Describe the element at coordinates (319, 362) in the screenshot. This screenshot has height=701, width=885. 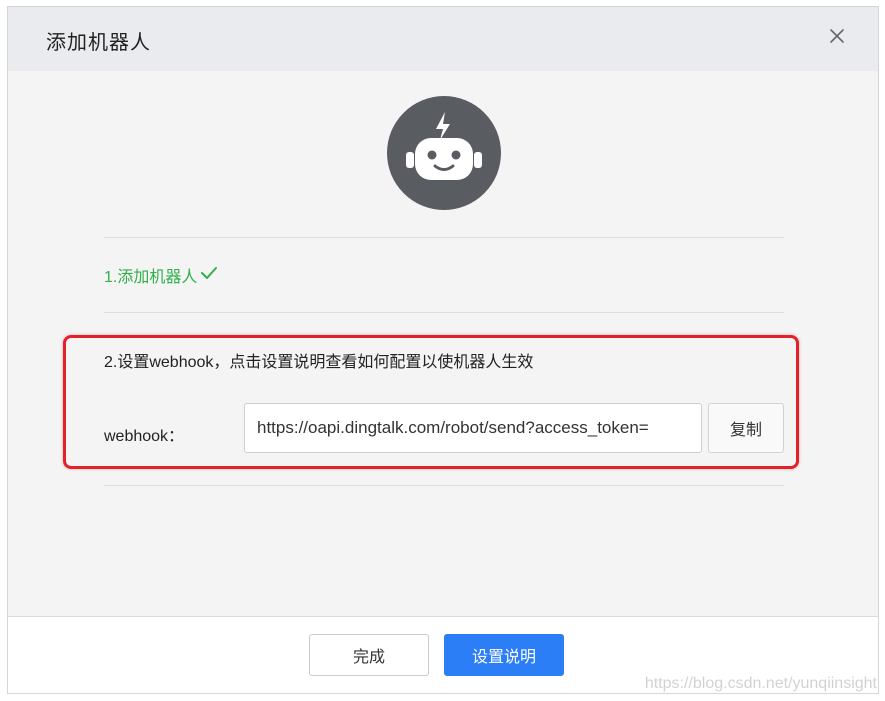
I see `step-2-instruction: 2.设置webhook，点击设置说明查看如何配置以使机器人生效` at that location.